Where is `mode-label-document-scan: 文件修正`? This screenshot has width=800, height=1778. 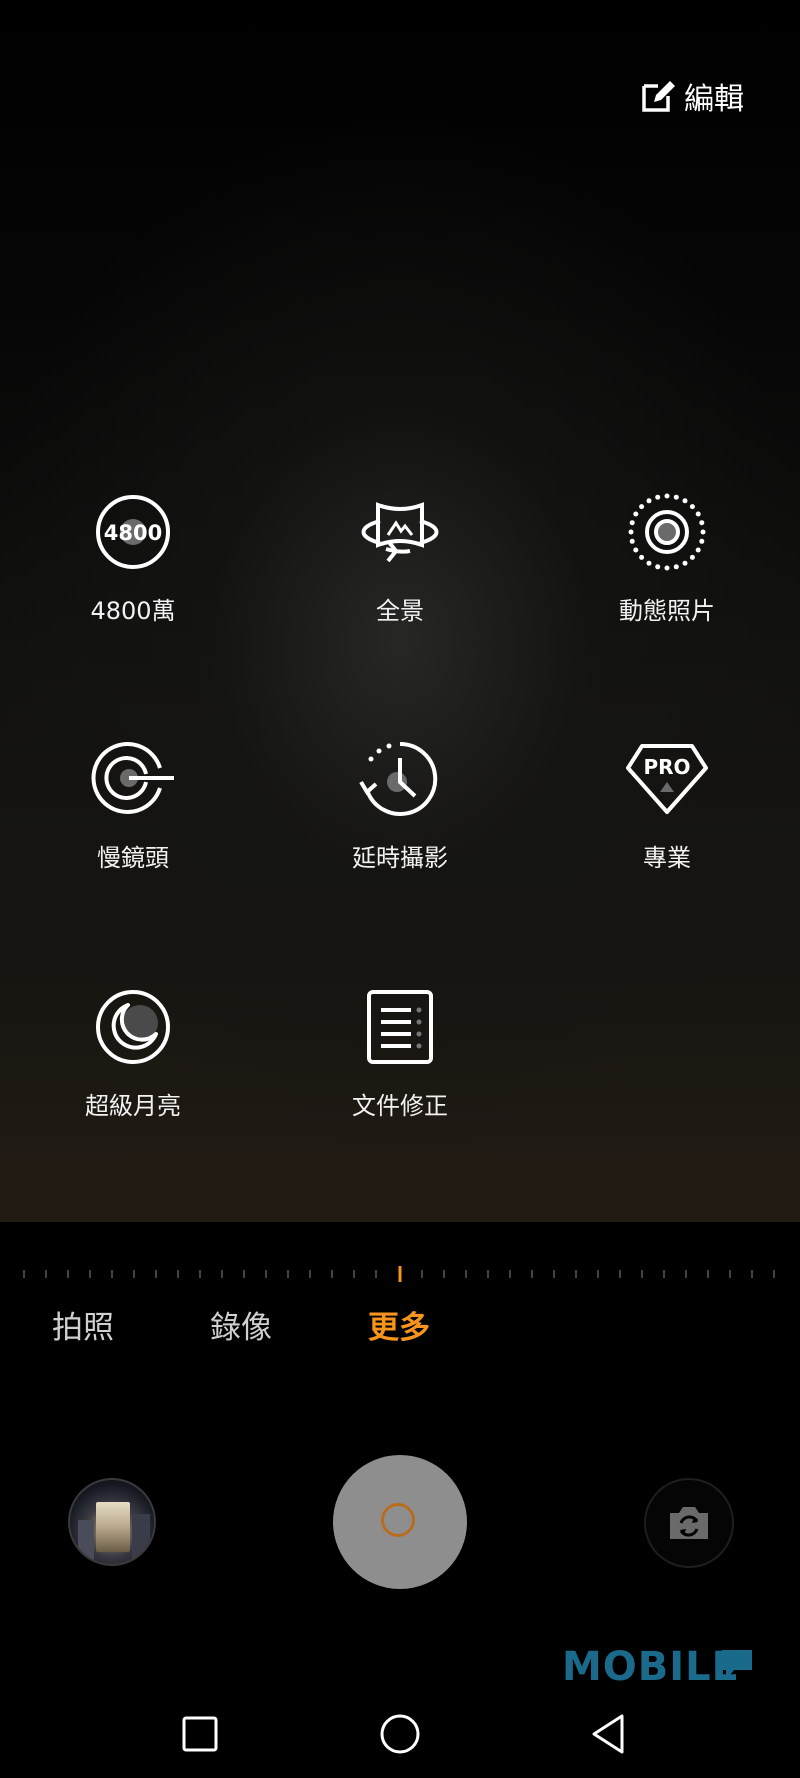 mode-label-document-scan: 文件修正 is located at coordinates (400, 1106).